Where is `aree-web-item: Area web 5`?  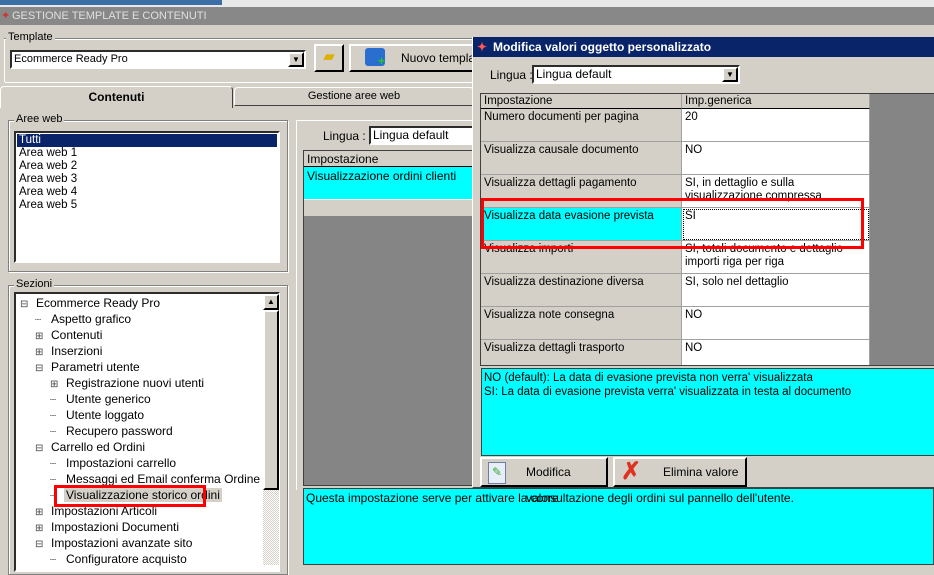 aree-web-item: Area web 5 is located at coordinates (147, 205).